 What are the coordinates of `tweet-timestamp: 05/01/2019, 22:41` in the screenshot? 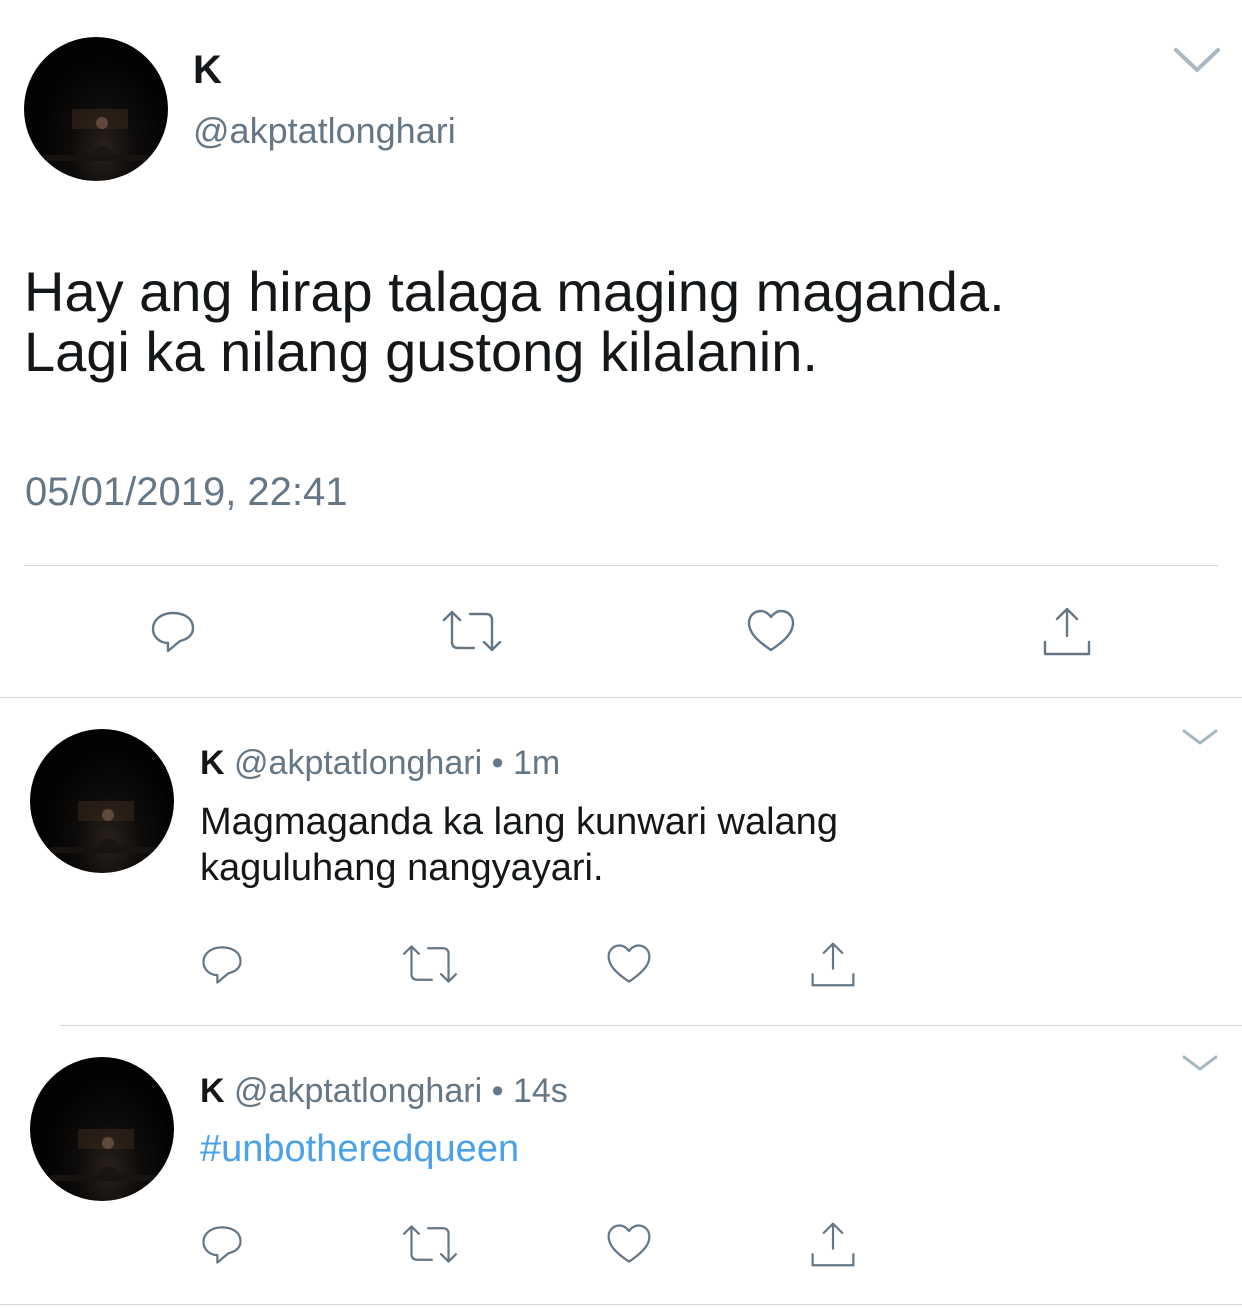 It's located at (186, 492).